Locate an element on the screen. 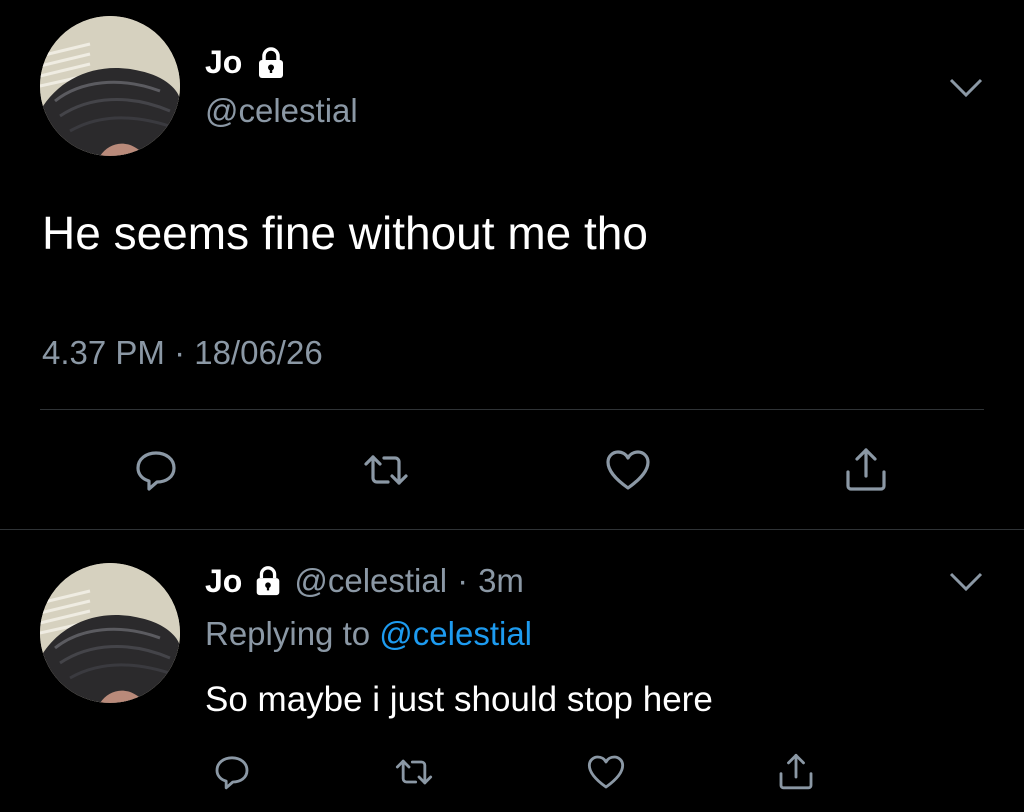 Image resolution: width=1024 pixels, height=812 pixels. author-row: Jo is located at coordinates (246, 62).